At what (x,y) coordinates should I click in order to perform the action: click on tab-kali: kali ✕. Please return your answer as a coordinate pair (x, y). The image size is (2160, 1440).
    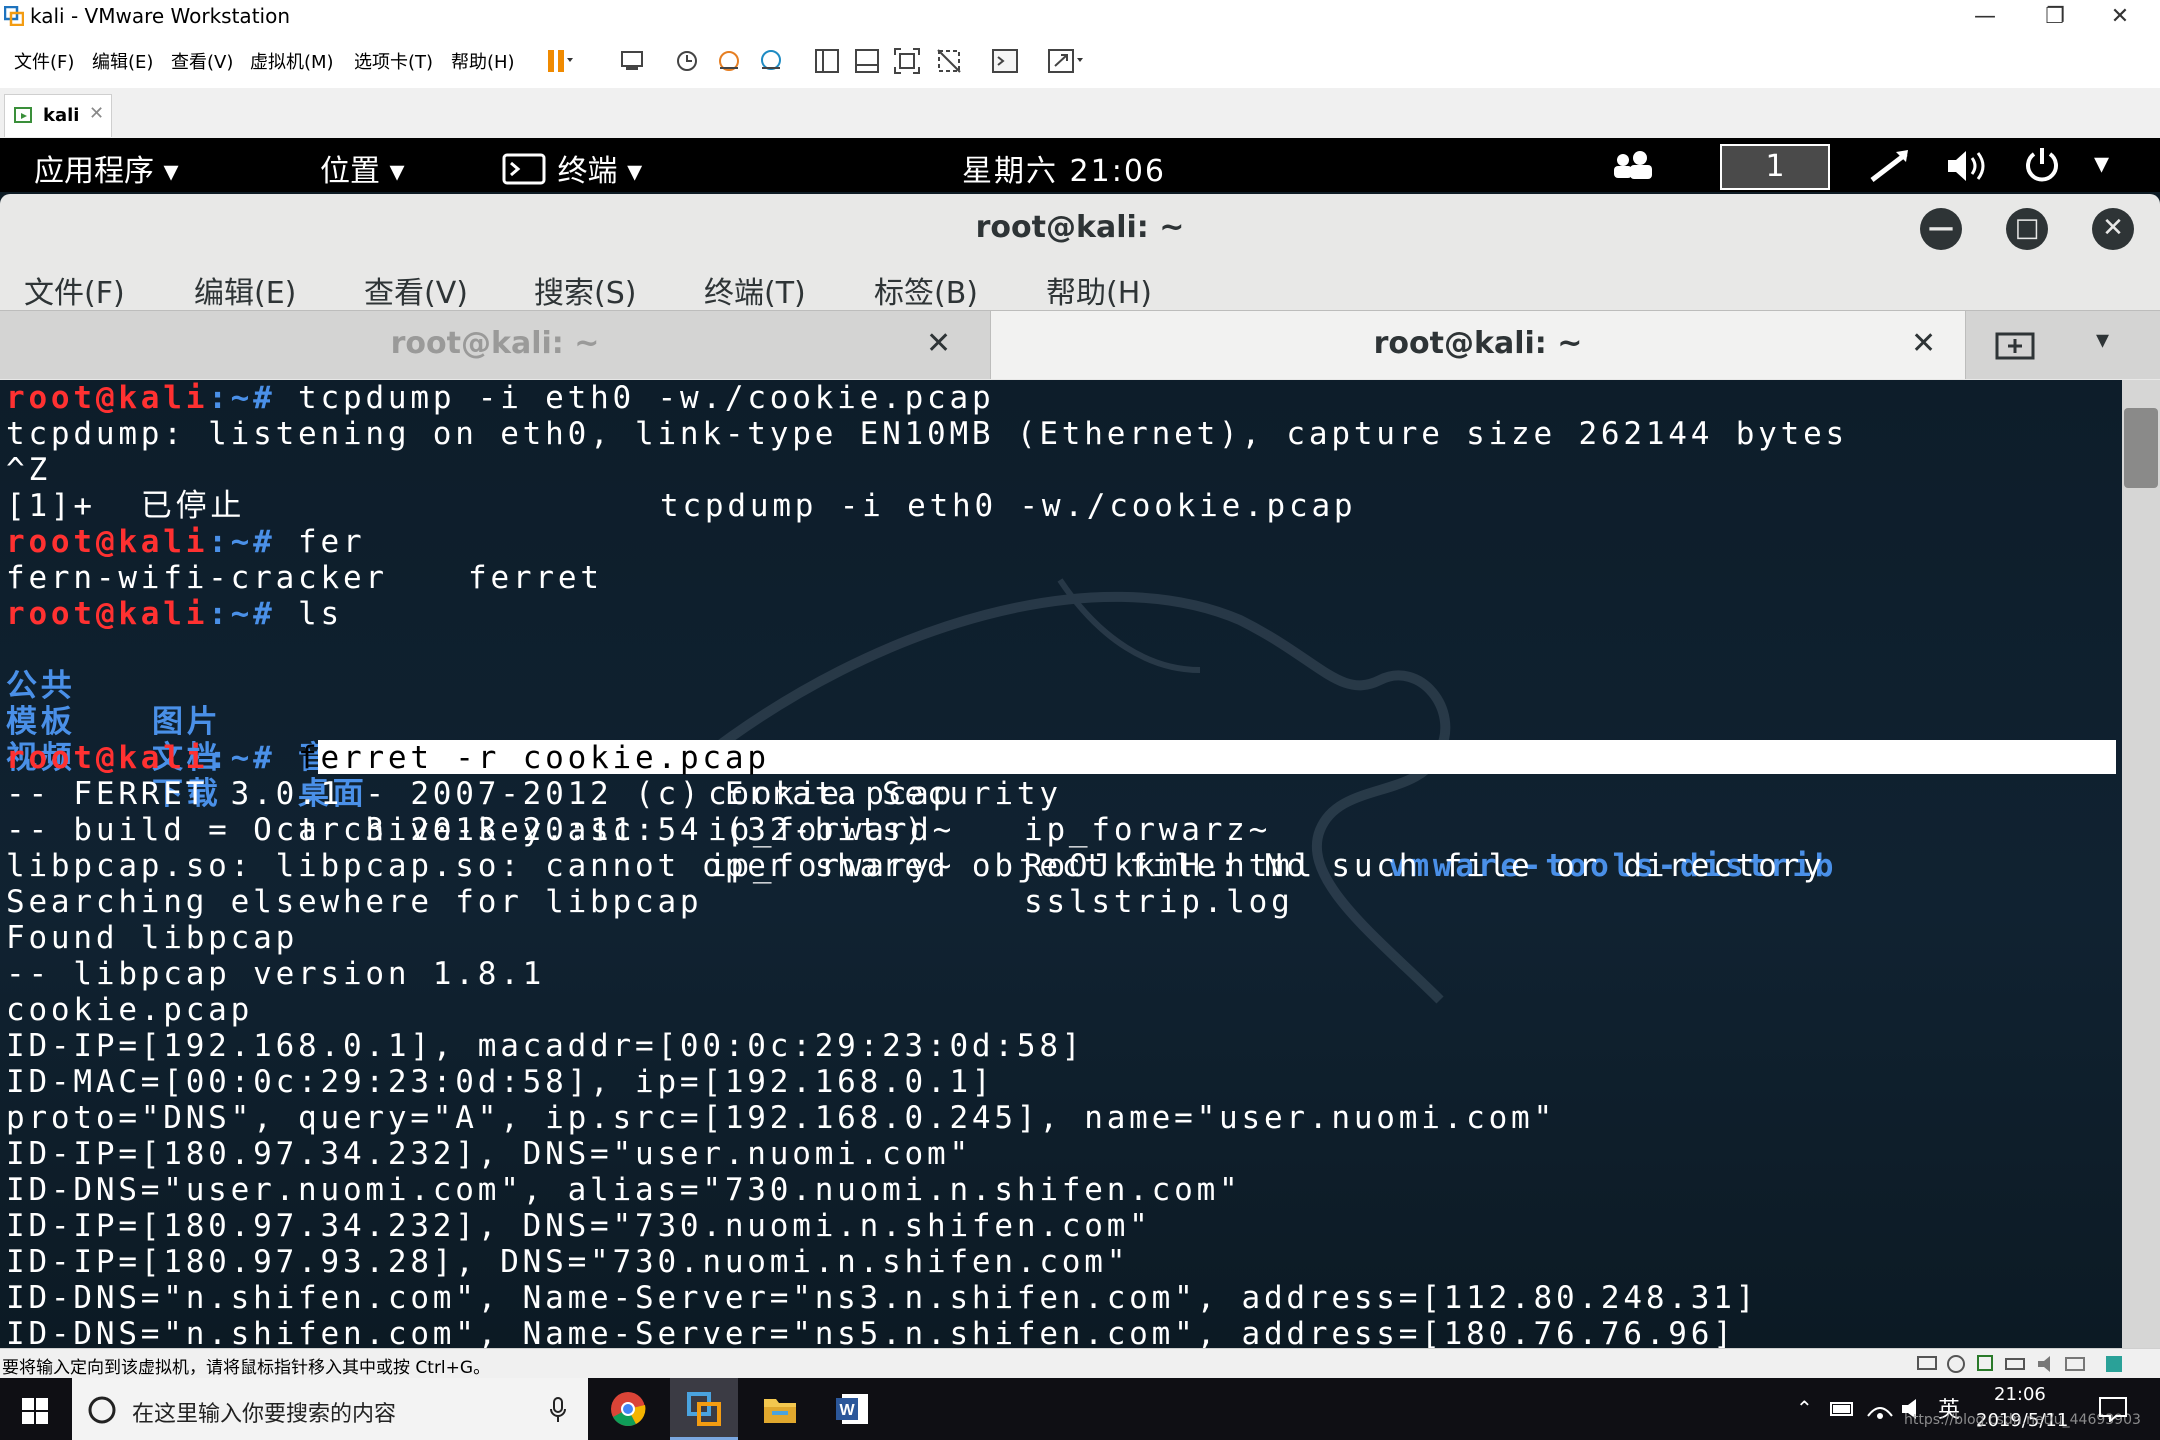
    Looking at the image, I should click on (58, 115).